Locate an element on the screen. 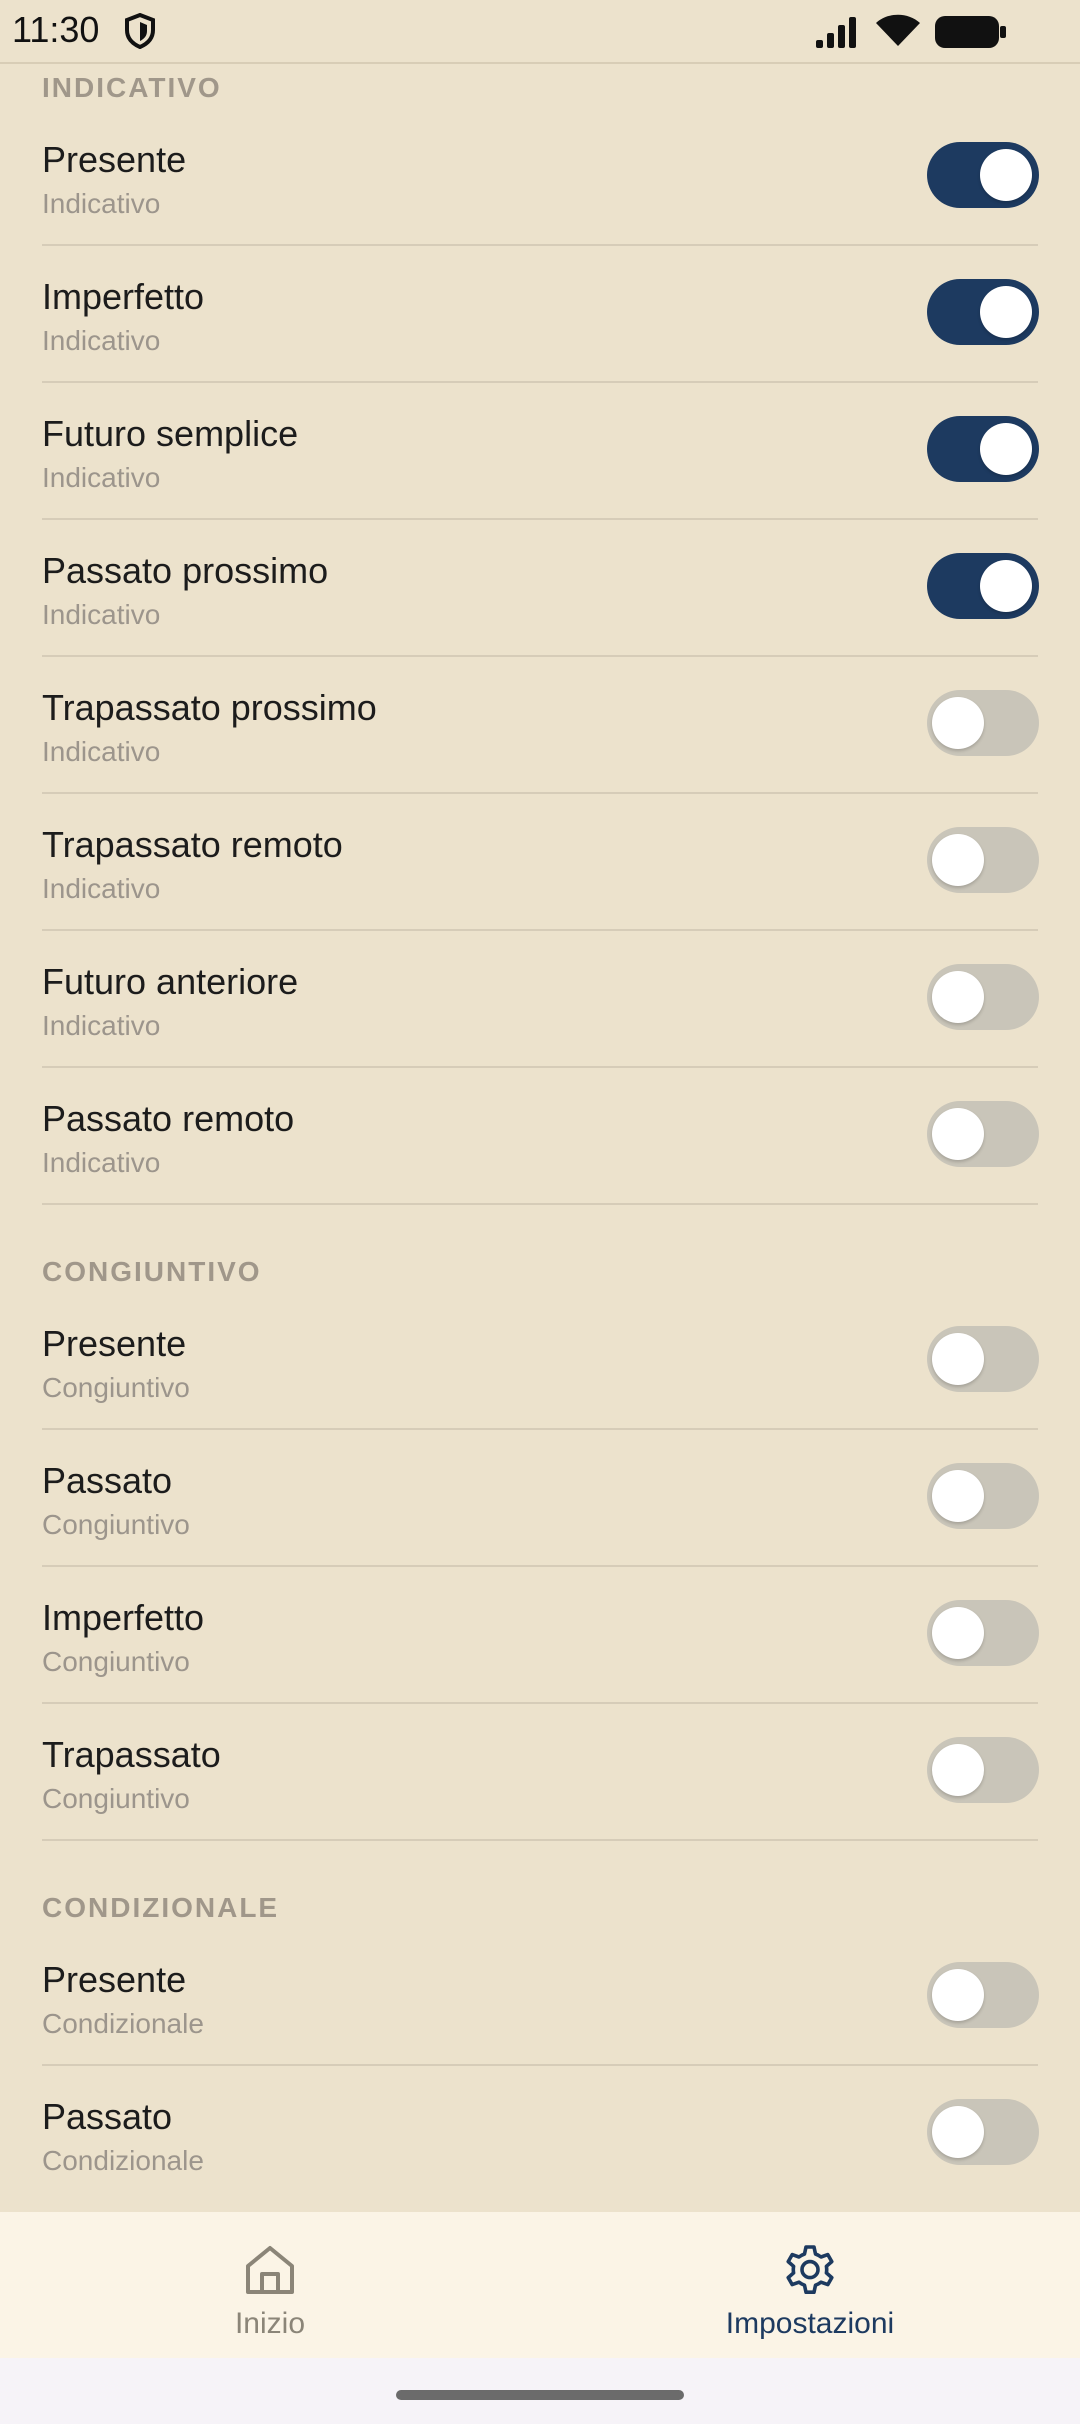 This screenshot has height=2424, width=1080. list-item: Trapassato remoto Indicativo is located at coordinates (540, 863).